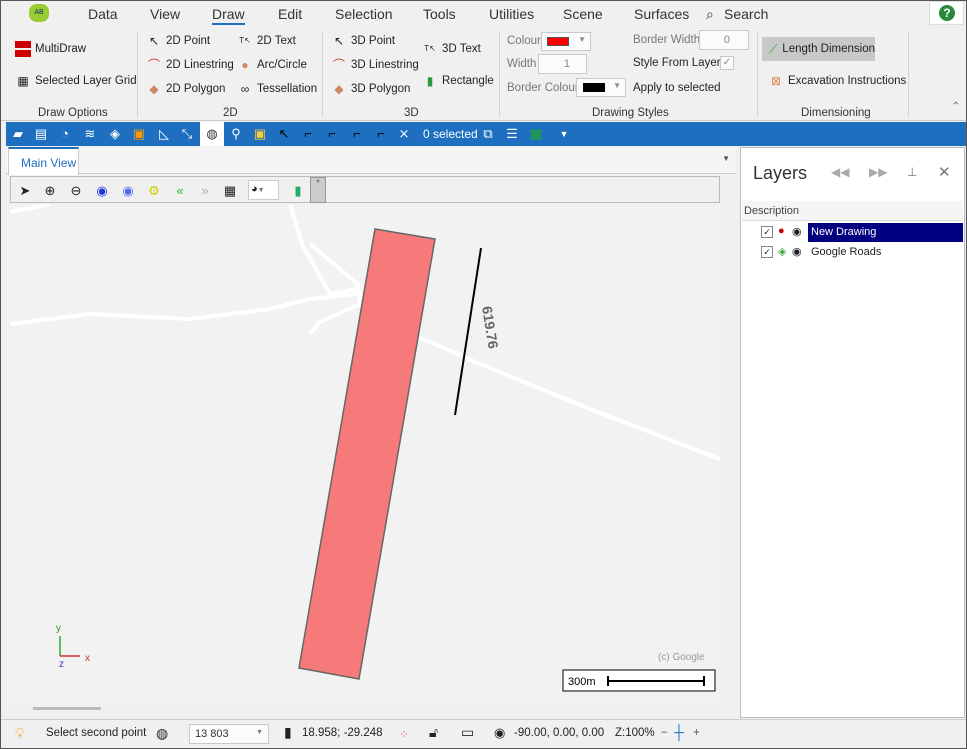 The width and height of the screenshot is (967, 749). What do you see at coordinates (375, 65) in the screenshot?
I see `3d-linestring-button: ⌒ 3D Linestring` at bounding box center [375, 65].